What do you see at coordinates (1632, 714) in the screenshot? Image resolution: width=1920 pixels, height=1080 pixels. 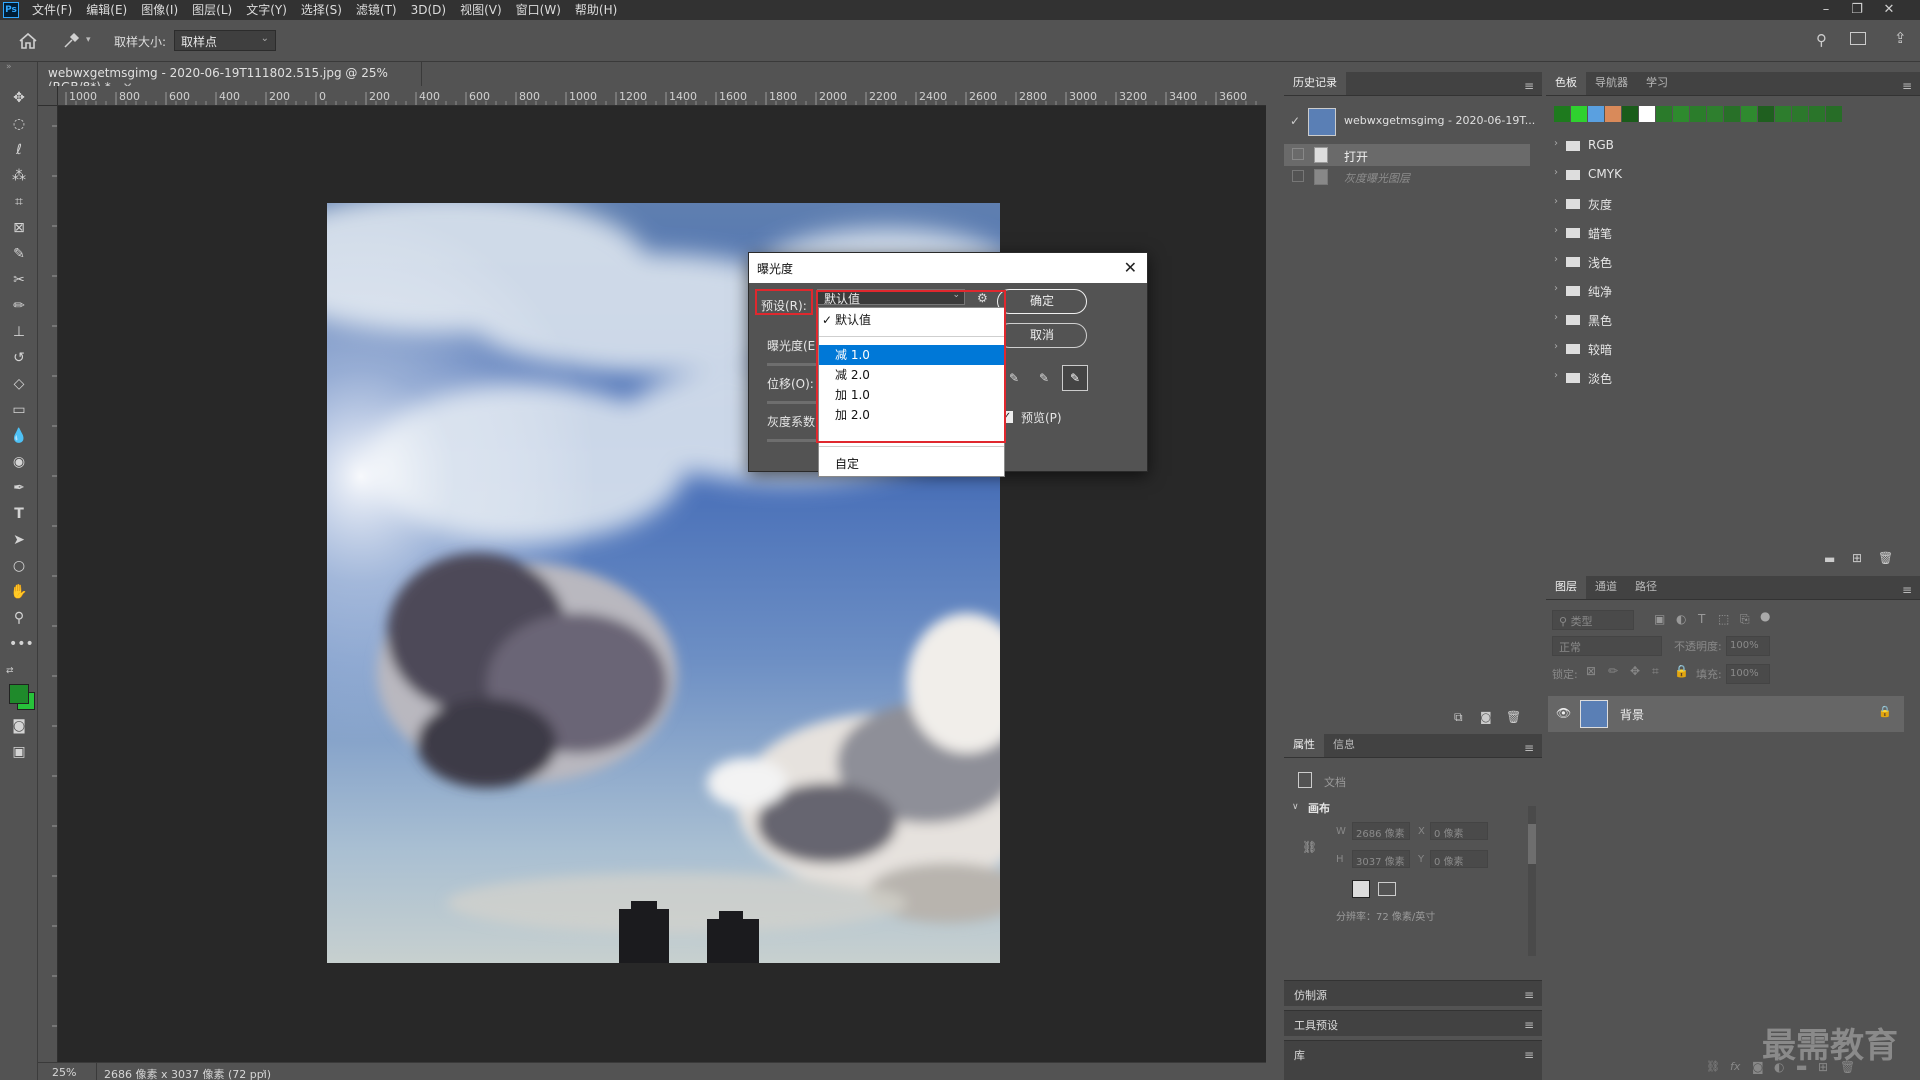 I see `layer-name: 背景` at bounding box center [1632, 714].